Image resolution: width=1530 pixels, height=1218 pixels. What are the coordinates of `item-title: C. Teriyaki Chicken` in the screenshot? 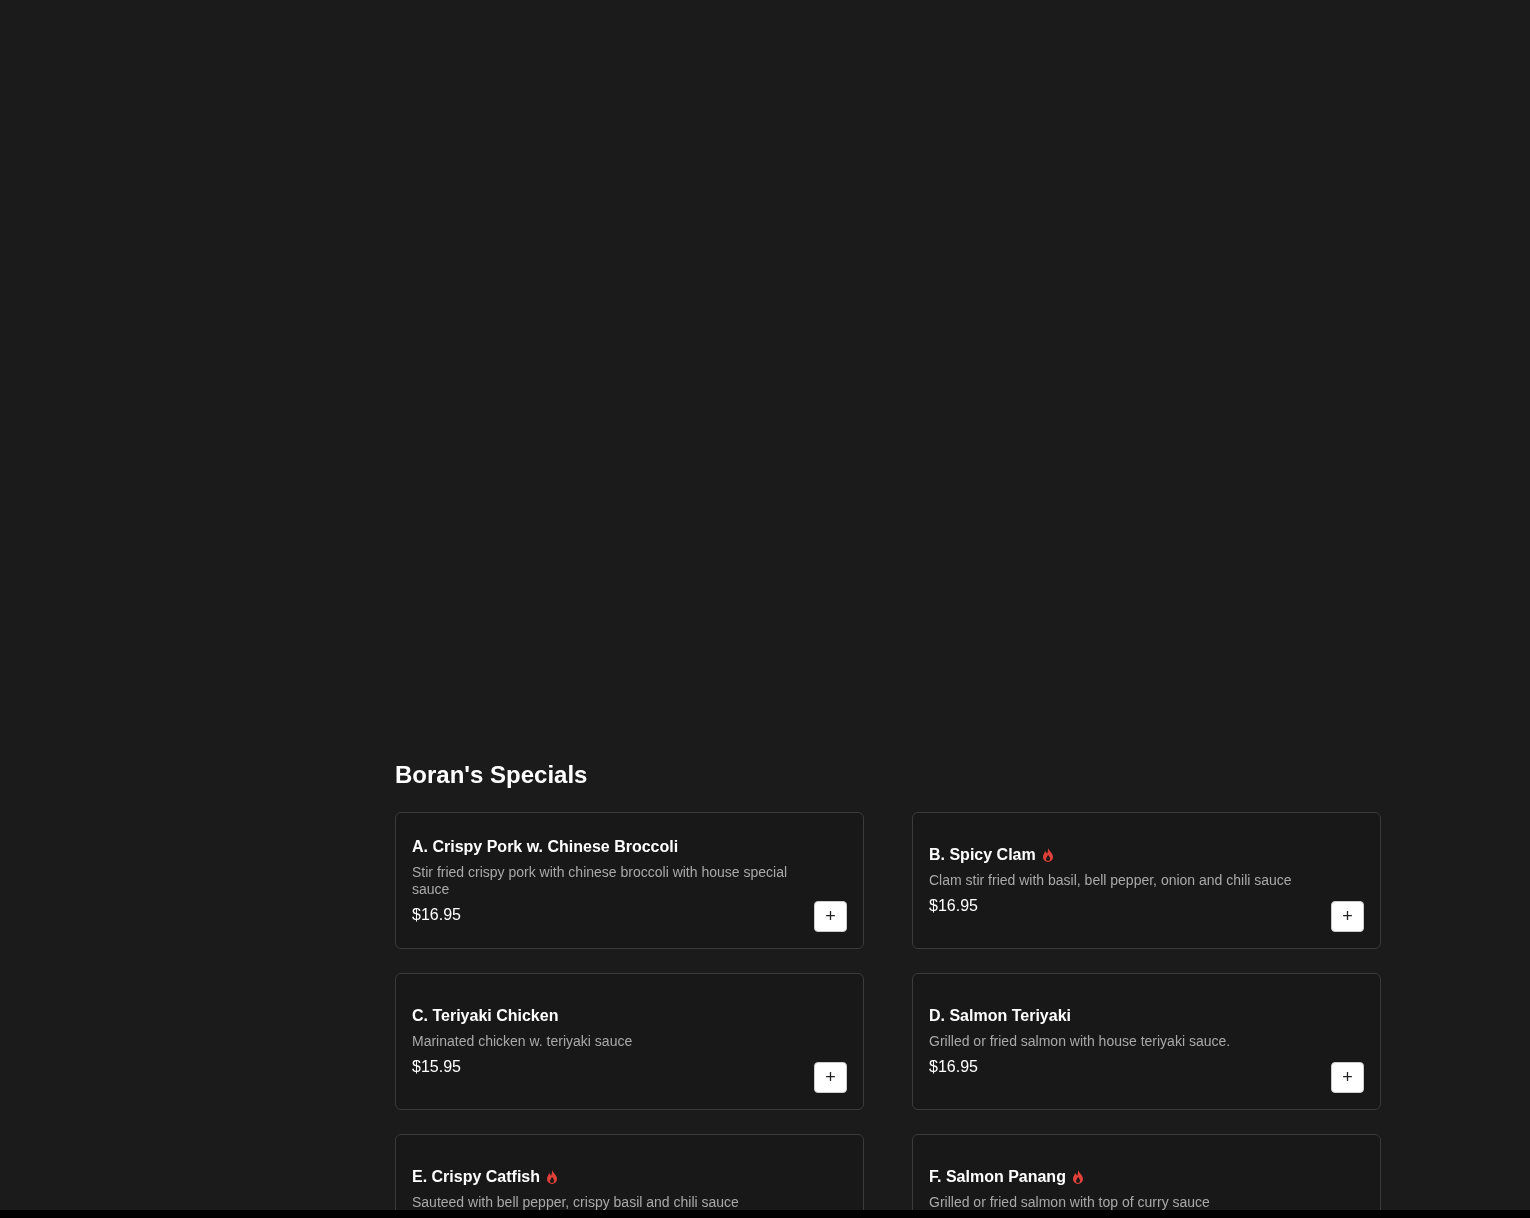 It's located at (485, 1016).